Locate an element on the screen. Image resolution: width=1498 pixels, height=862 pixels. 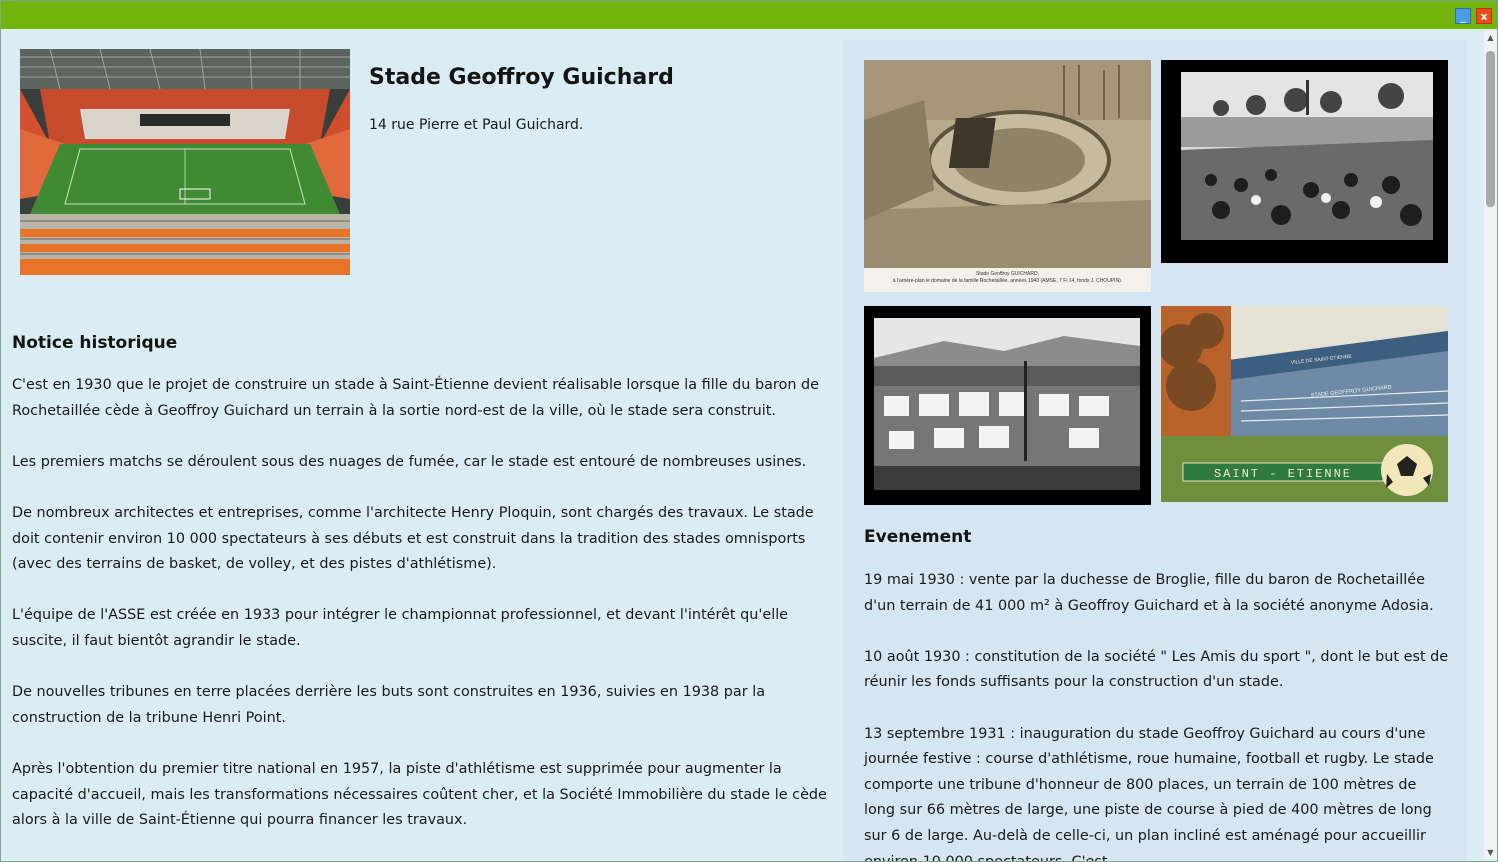
notice-heading: Notice historique is located at coordinates (95, 343).